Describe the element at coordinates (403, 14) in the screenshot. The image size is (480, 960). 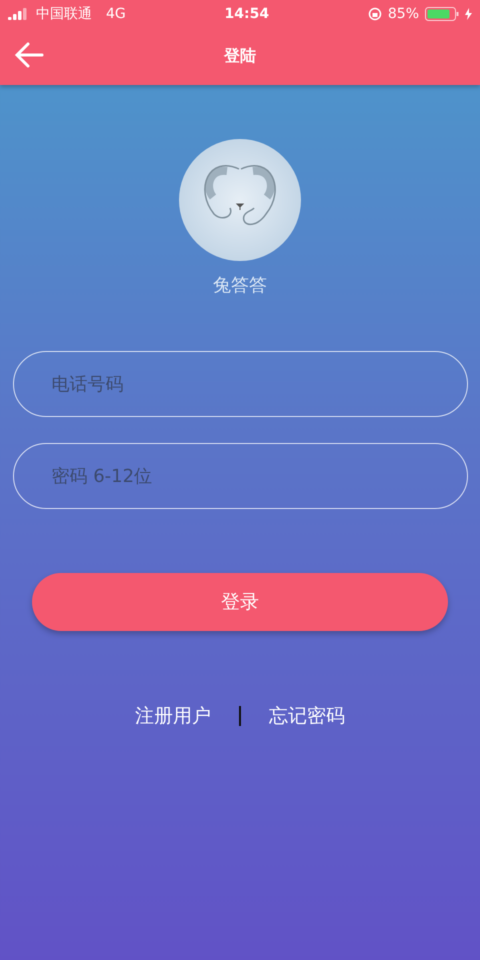
I see `battery-percent: 85%` at that location.